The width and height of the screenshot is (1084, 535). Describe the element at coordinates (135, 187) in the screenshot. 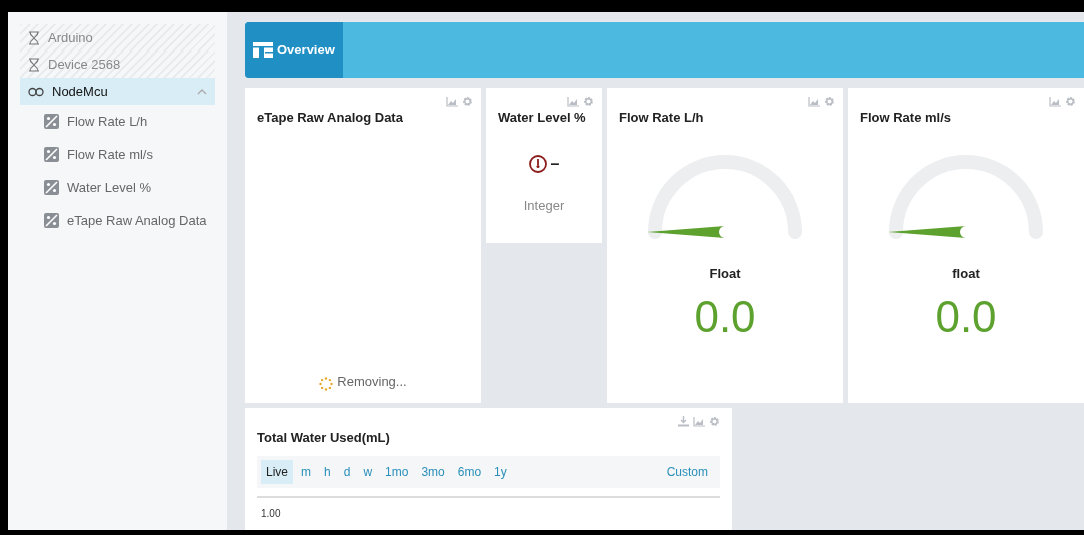

I see `datastream-item: Water Level %` at that location.